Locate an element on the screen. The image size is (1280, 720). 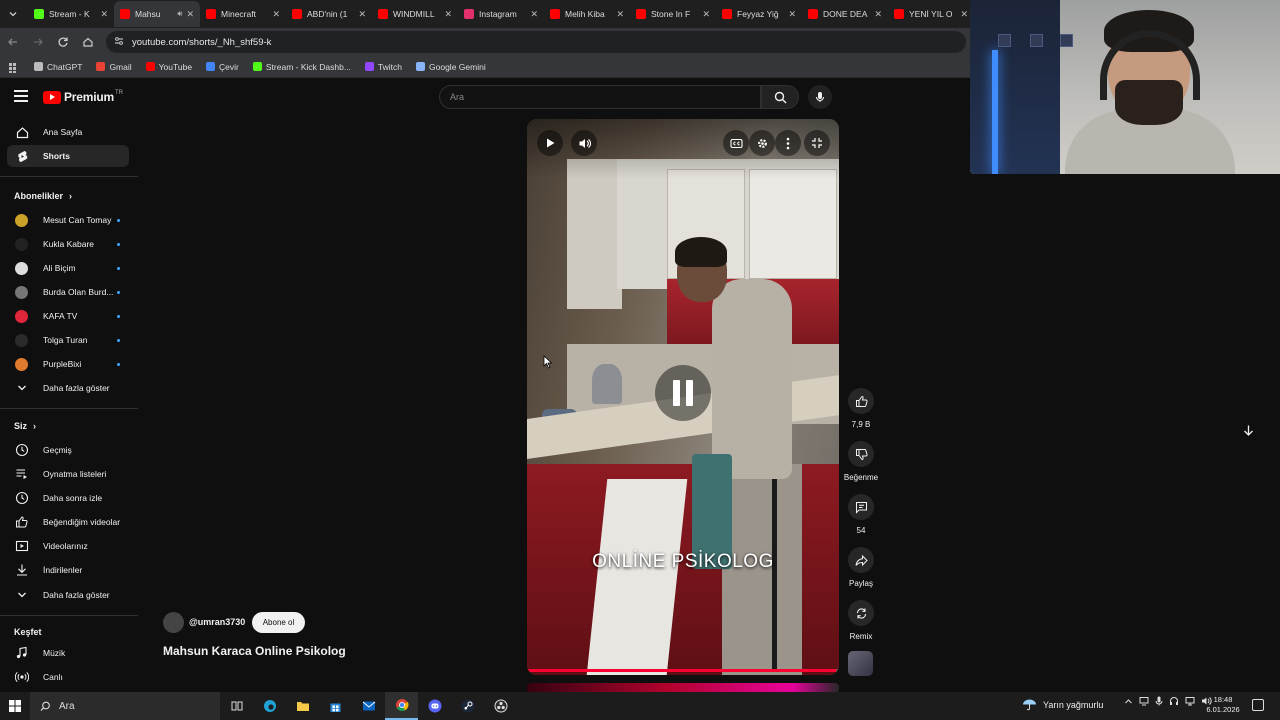
browser-tab: YENİ YIL O ✕ is located at coordinates (931, 14).